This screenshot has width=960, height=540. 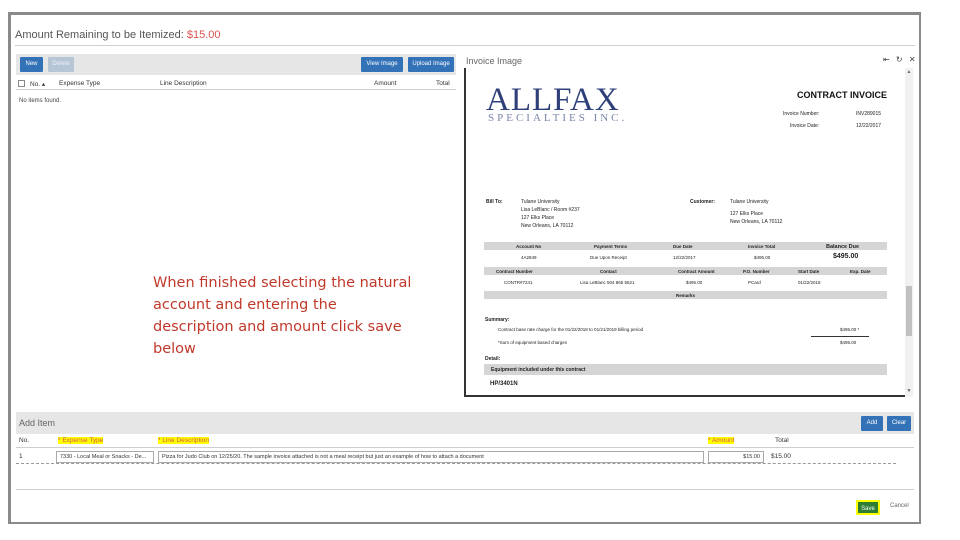 What do you see at coordinates (382, 64) in the screenshot?
I see `view-image-button: View Image` at bounding box center [382, 64].